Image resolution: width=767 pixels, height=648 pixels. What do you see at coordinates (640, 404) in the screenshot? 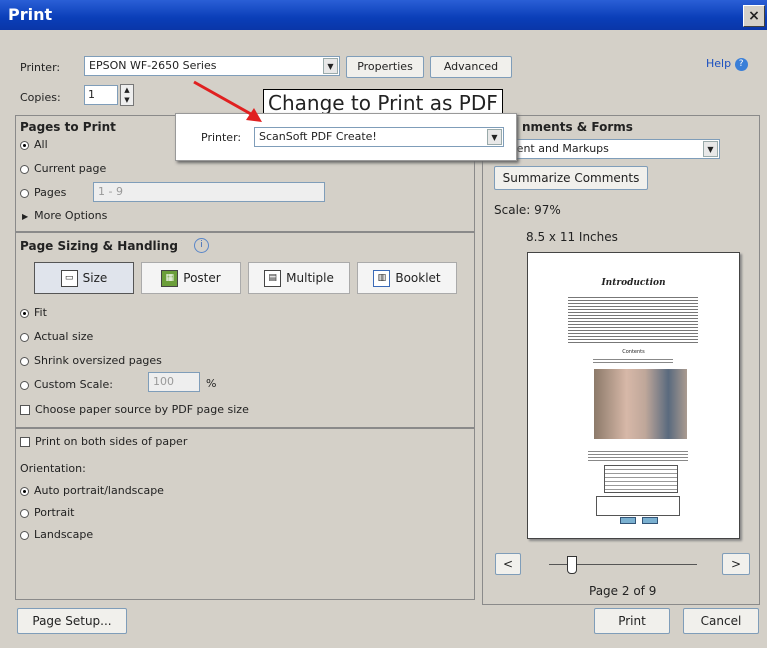
I see `preview-photo` at bounding box center [640, 404].